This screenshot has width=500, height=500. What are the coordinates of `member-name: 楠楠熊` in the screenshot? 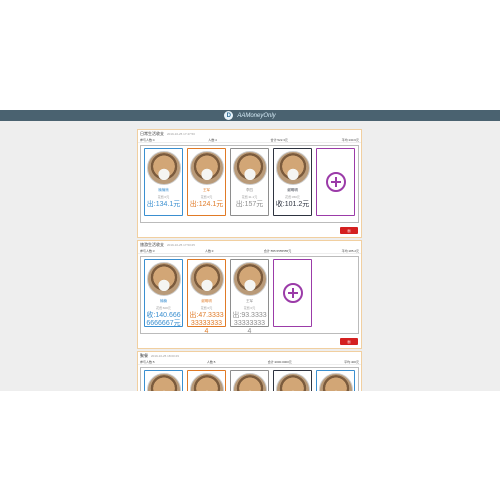 It's located at (163, 190).